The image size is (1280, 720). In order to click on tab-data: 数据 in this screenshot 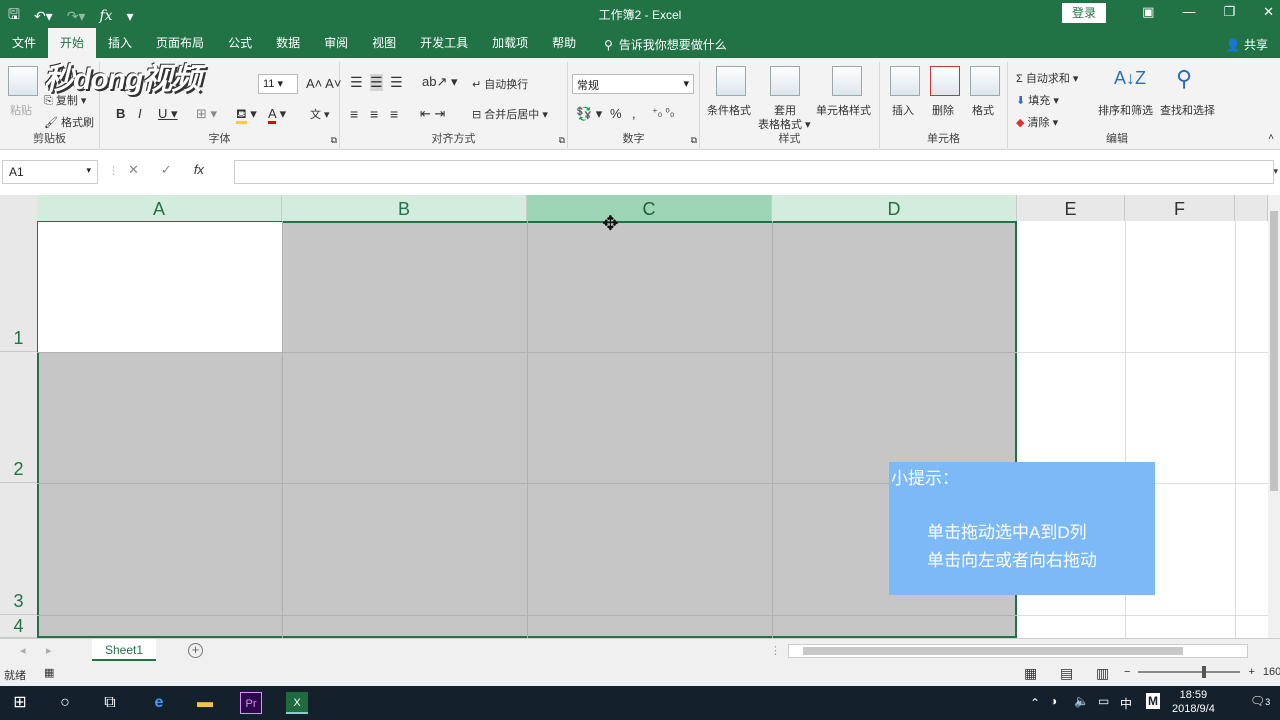, I will do `click(288, 43)`.